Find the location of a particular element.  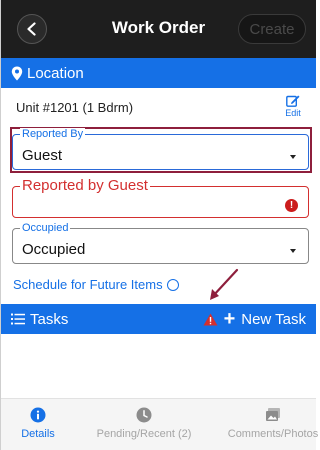

new-task-label: New Task is located at coordinates (273, 319).